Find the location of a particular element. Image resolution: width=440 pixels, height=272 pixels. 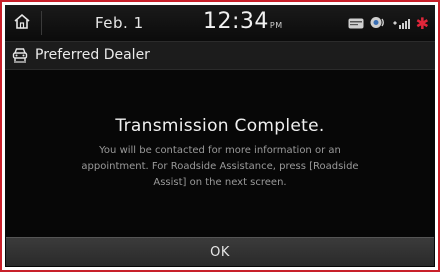

home-button is located at coordinates (22, 23).